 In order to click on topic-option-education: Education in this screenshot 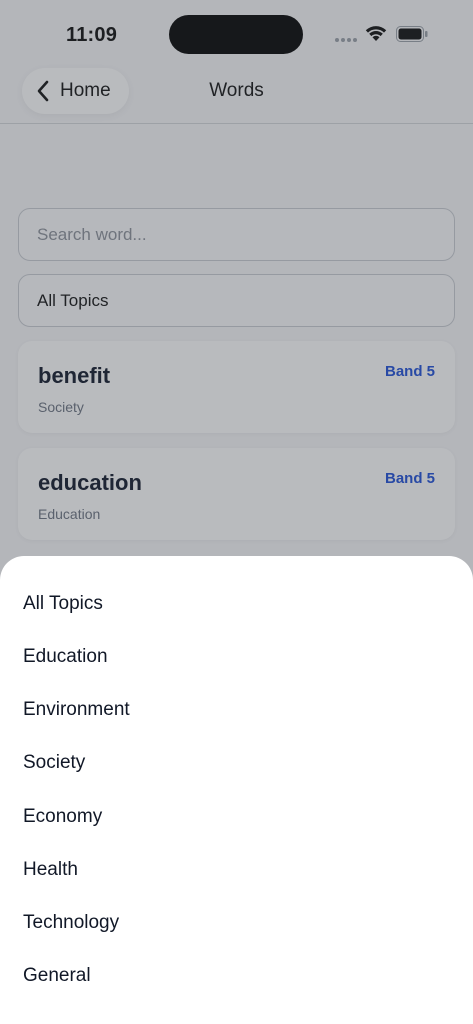, I will do `click(236, 656)`.